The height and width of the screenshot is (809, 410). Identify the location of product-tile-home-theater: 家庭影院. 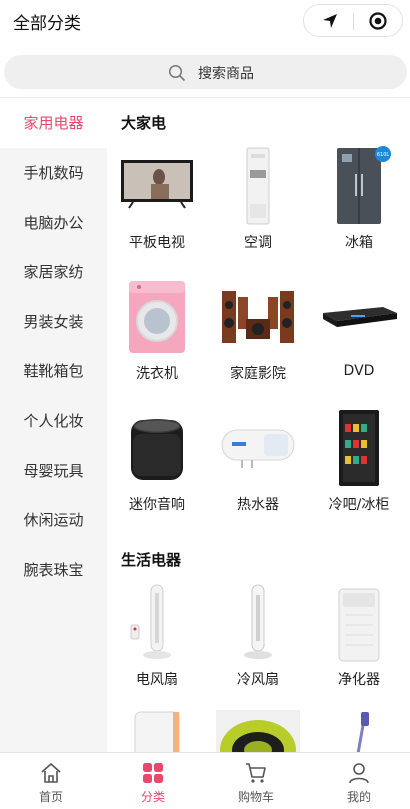
(258, 340).